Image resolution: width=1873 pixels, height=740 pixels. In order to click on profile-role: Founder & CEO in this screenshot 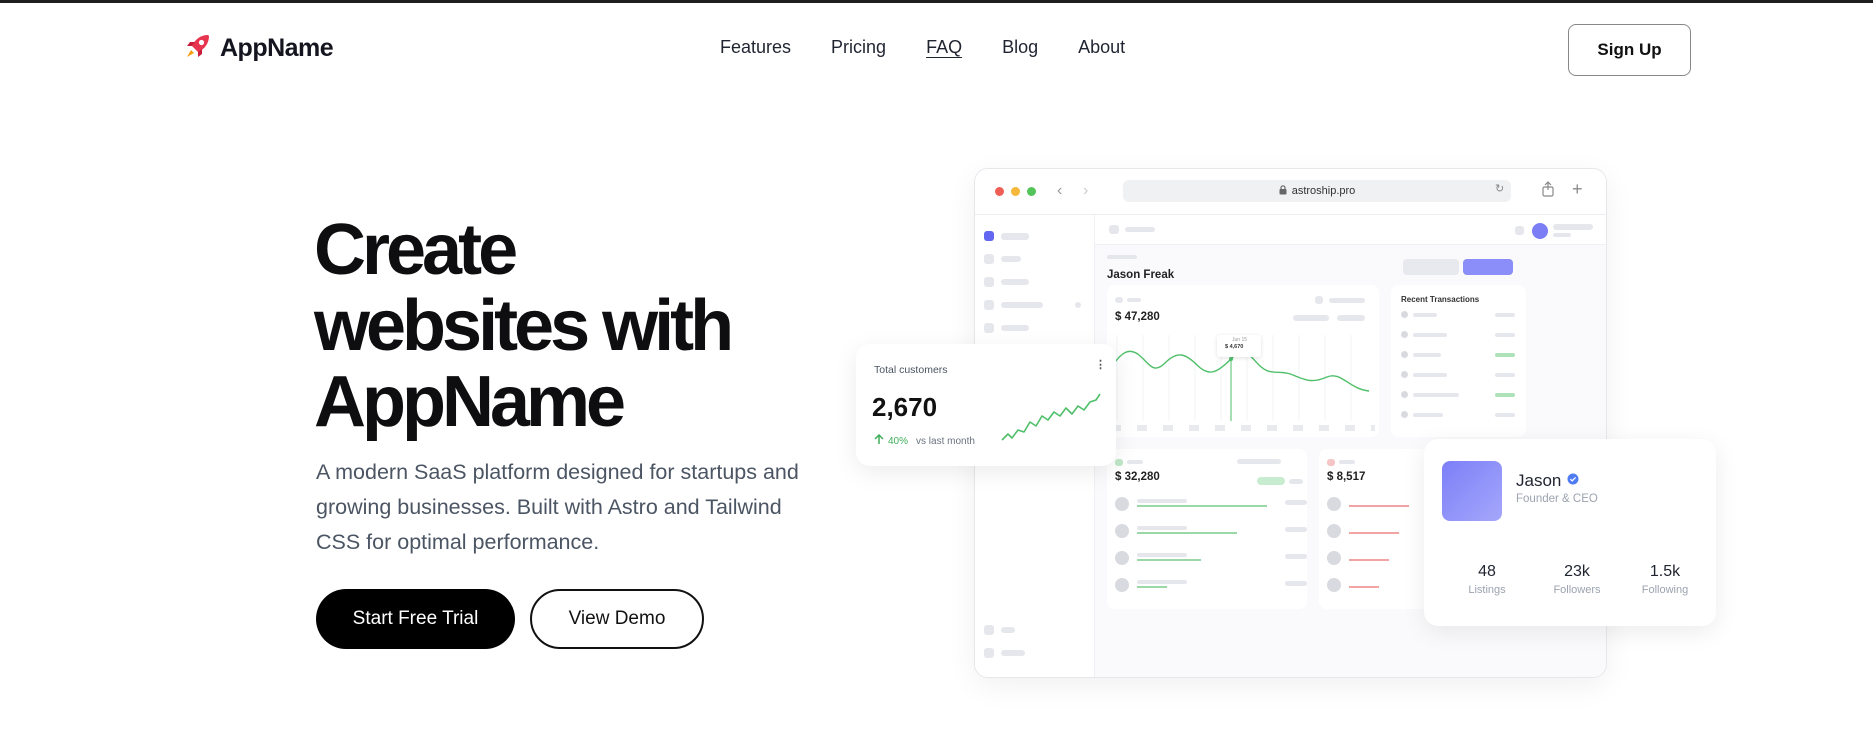, I will do `click(1557, 499)`.